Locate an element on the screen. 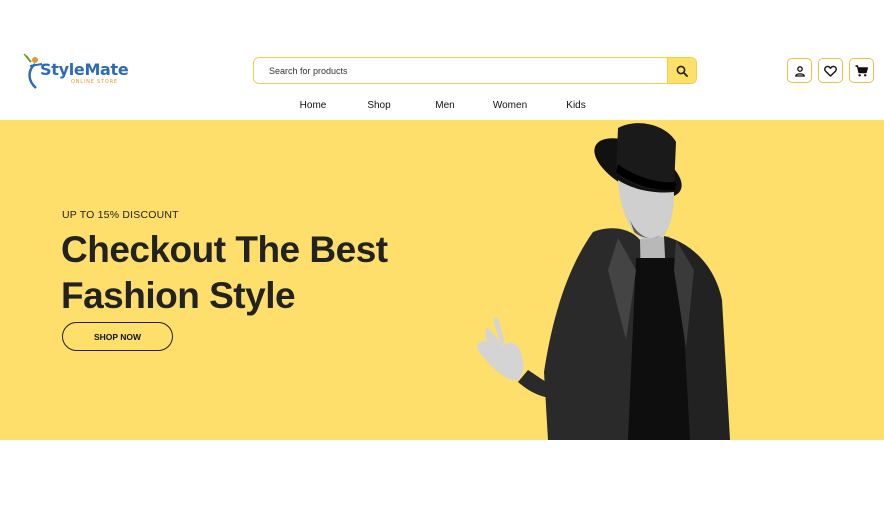 The height and width of the screenshot is (518, 884). main-nav: Home Shop Men Women Kids is located at coordinates (442, 107).